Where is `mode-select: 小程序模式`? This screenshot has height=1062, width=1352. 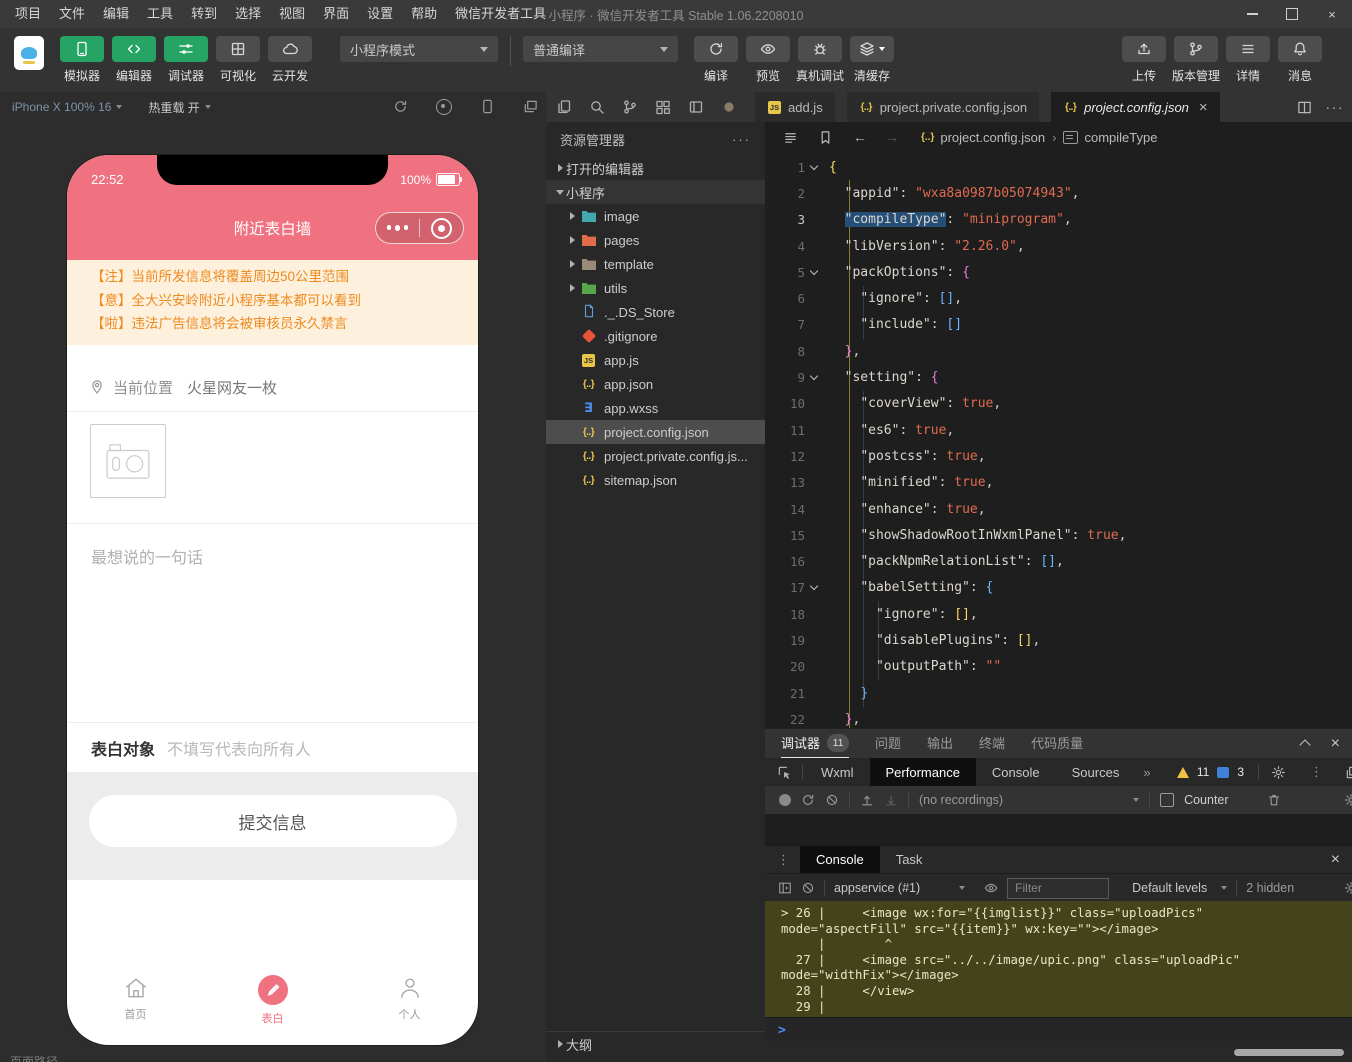 mode-select: 小程序模式 is located at coordinates (419, 49).